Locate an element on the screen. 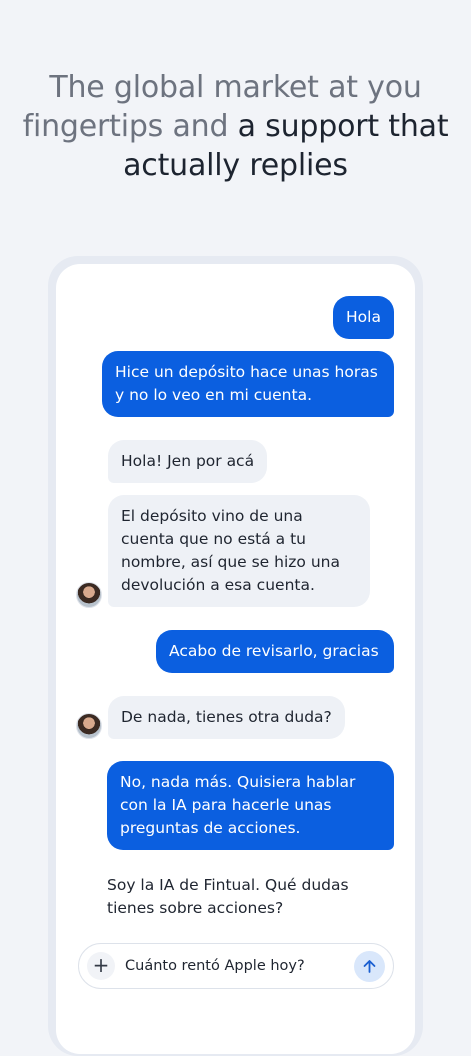  user-message: Acabo de revisarlo, gracias is located at coordinates (275, 651).